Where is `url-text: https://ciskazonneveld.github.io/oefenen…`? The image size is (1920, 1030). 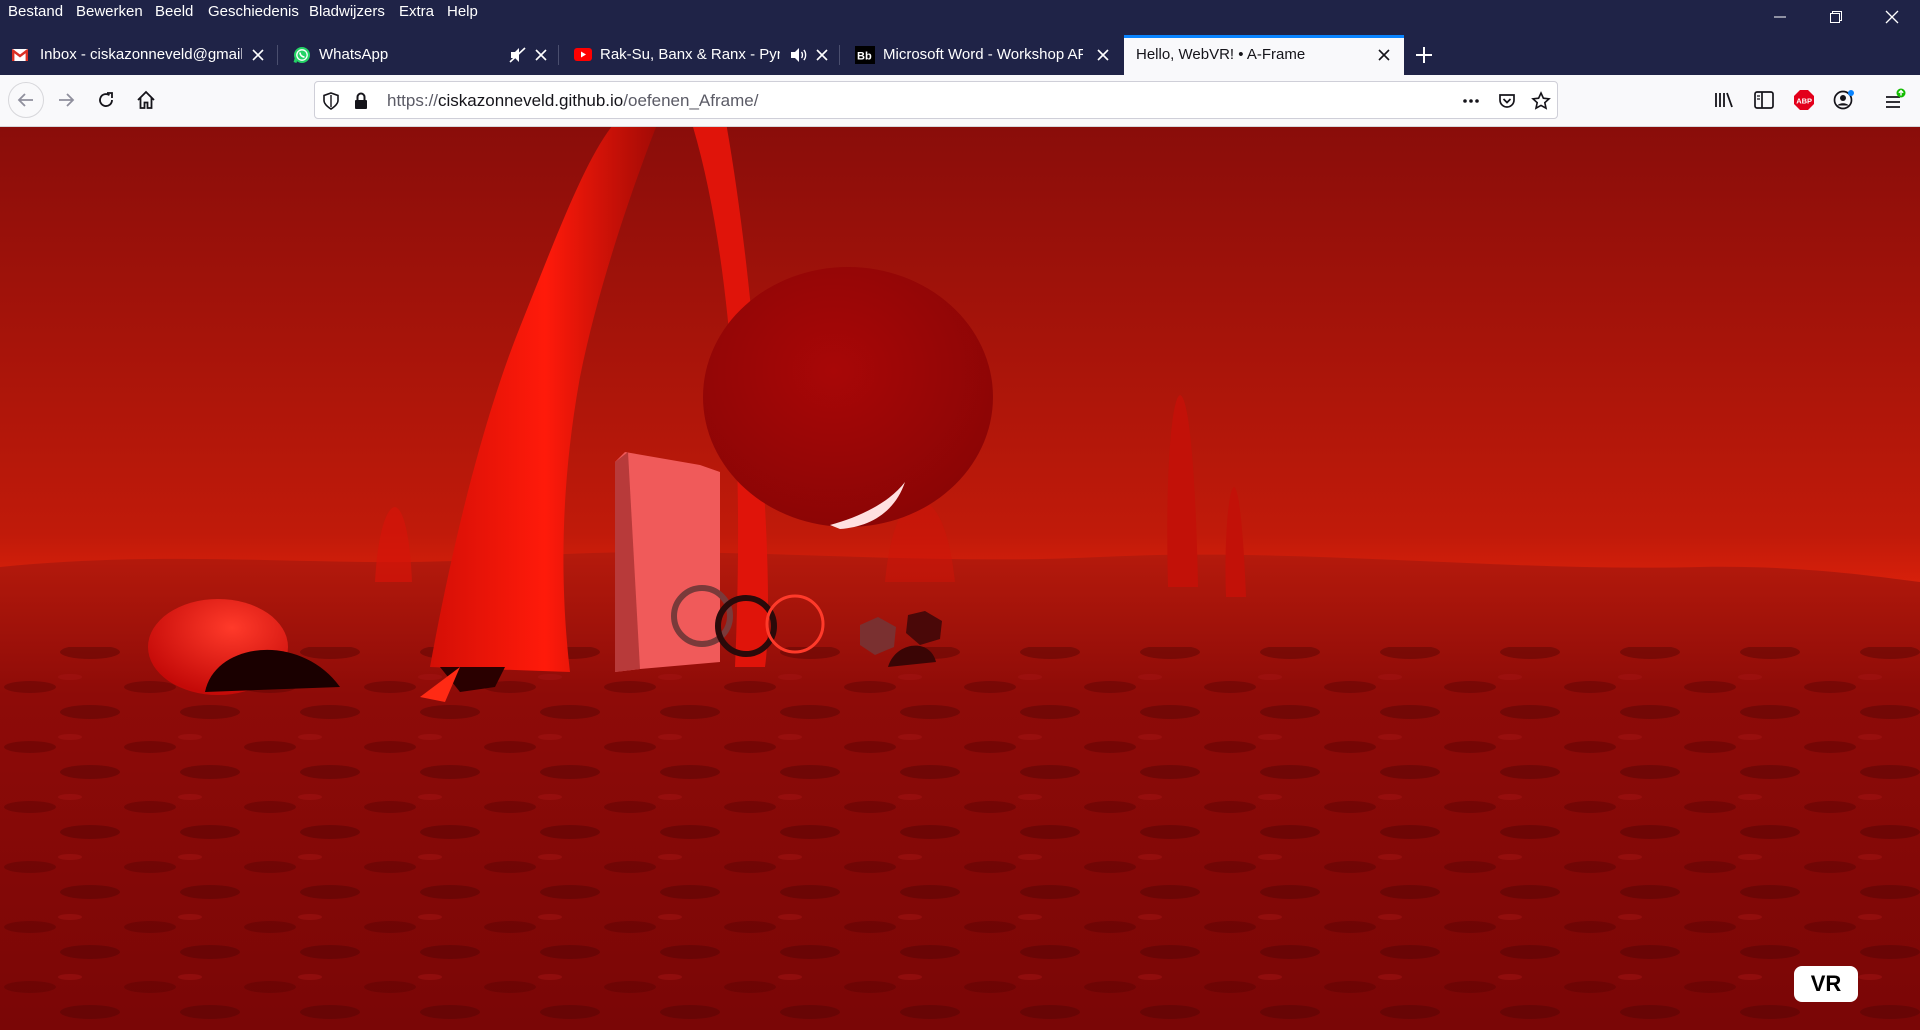
url-text: https://ciskazonneveld.github.io/oefenen… is located at coordinates (572, 101).